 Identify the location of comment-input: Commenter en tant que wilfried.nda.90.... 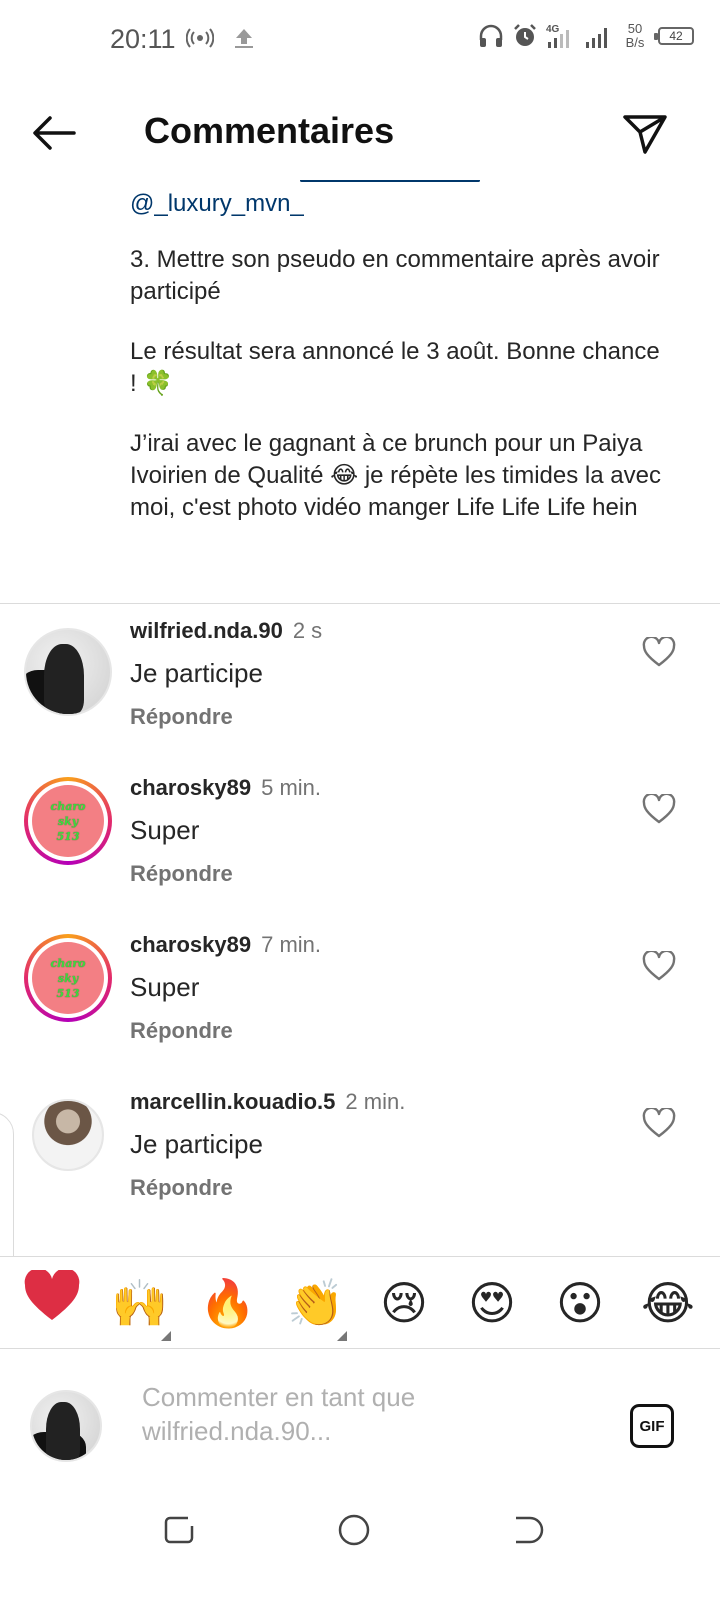
(372, 1414).